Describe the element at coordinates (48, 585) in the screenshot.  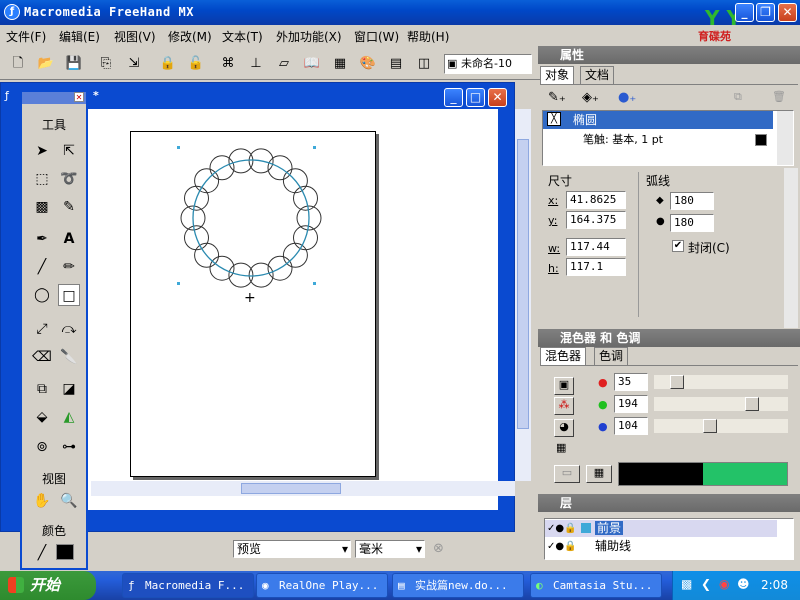
I see `start-button: 开始` at that location.